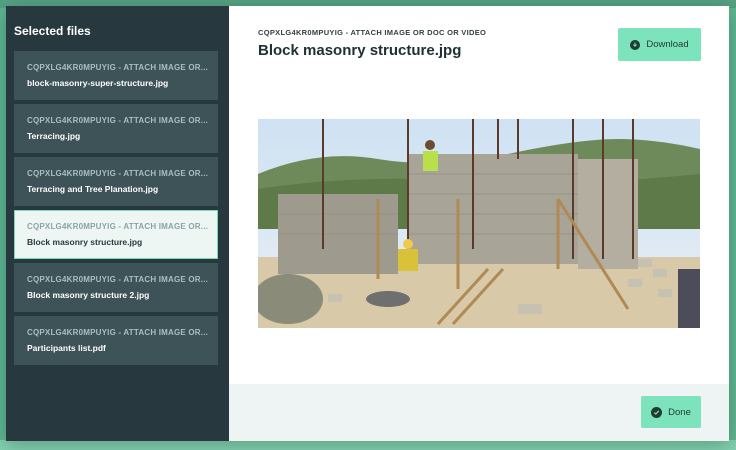 The image size is (736, 450). What do you see at coordinates (635, 44) in the screenshot?
I see `download-icon` at bounding box center [635, 44].